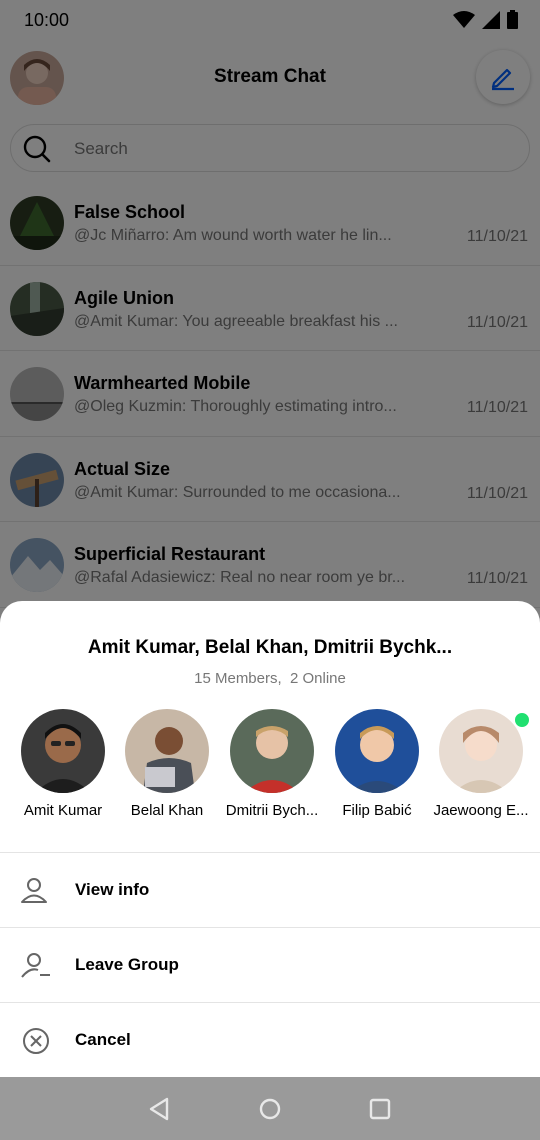 The width and height of the screenshot is (540, 1140). I want to click on member-name: Filip Babić, so click(377, 810).